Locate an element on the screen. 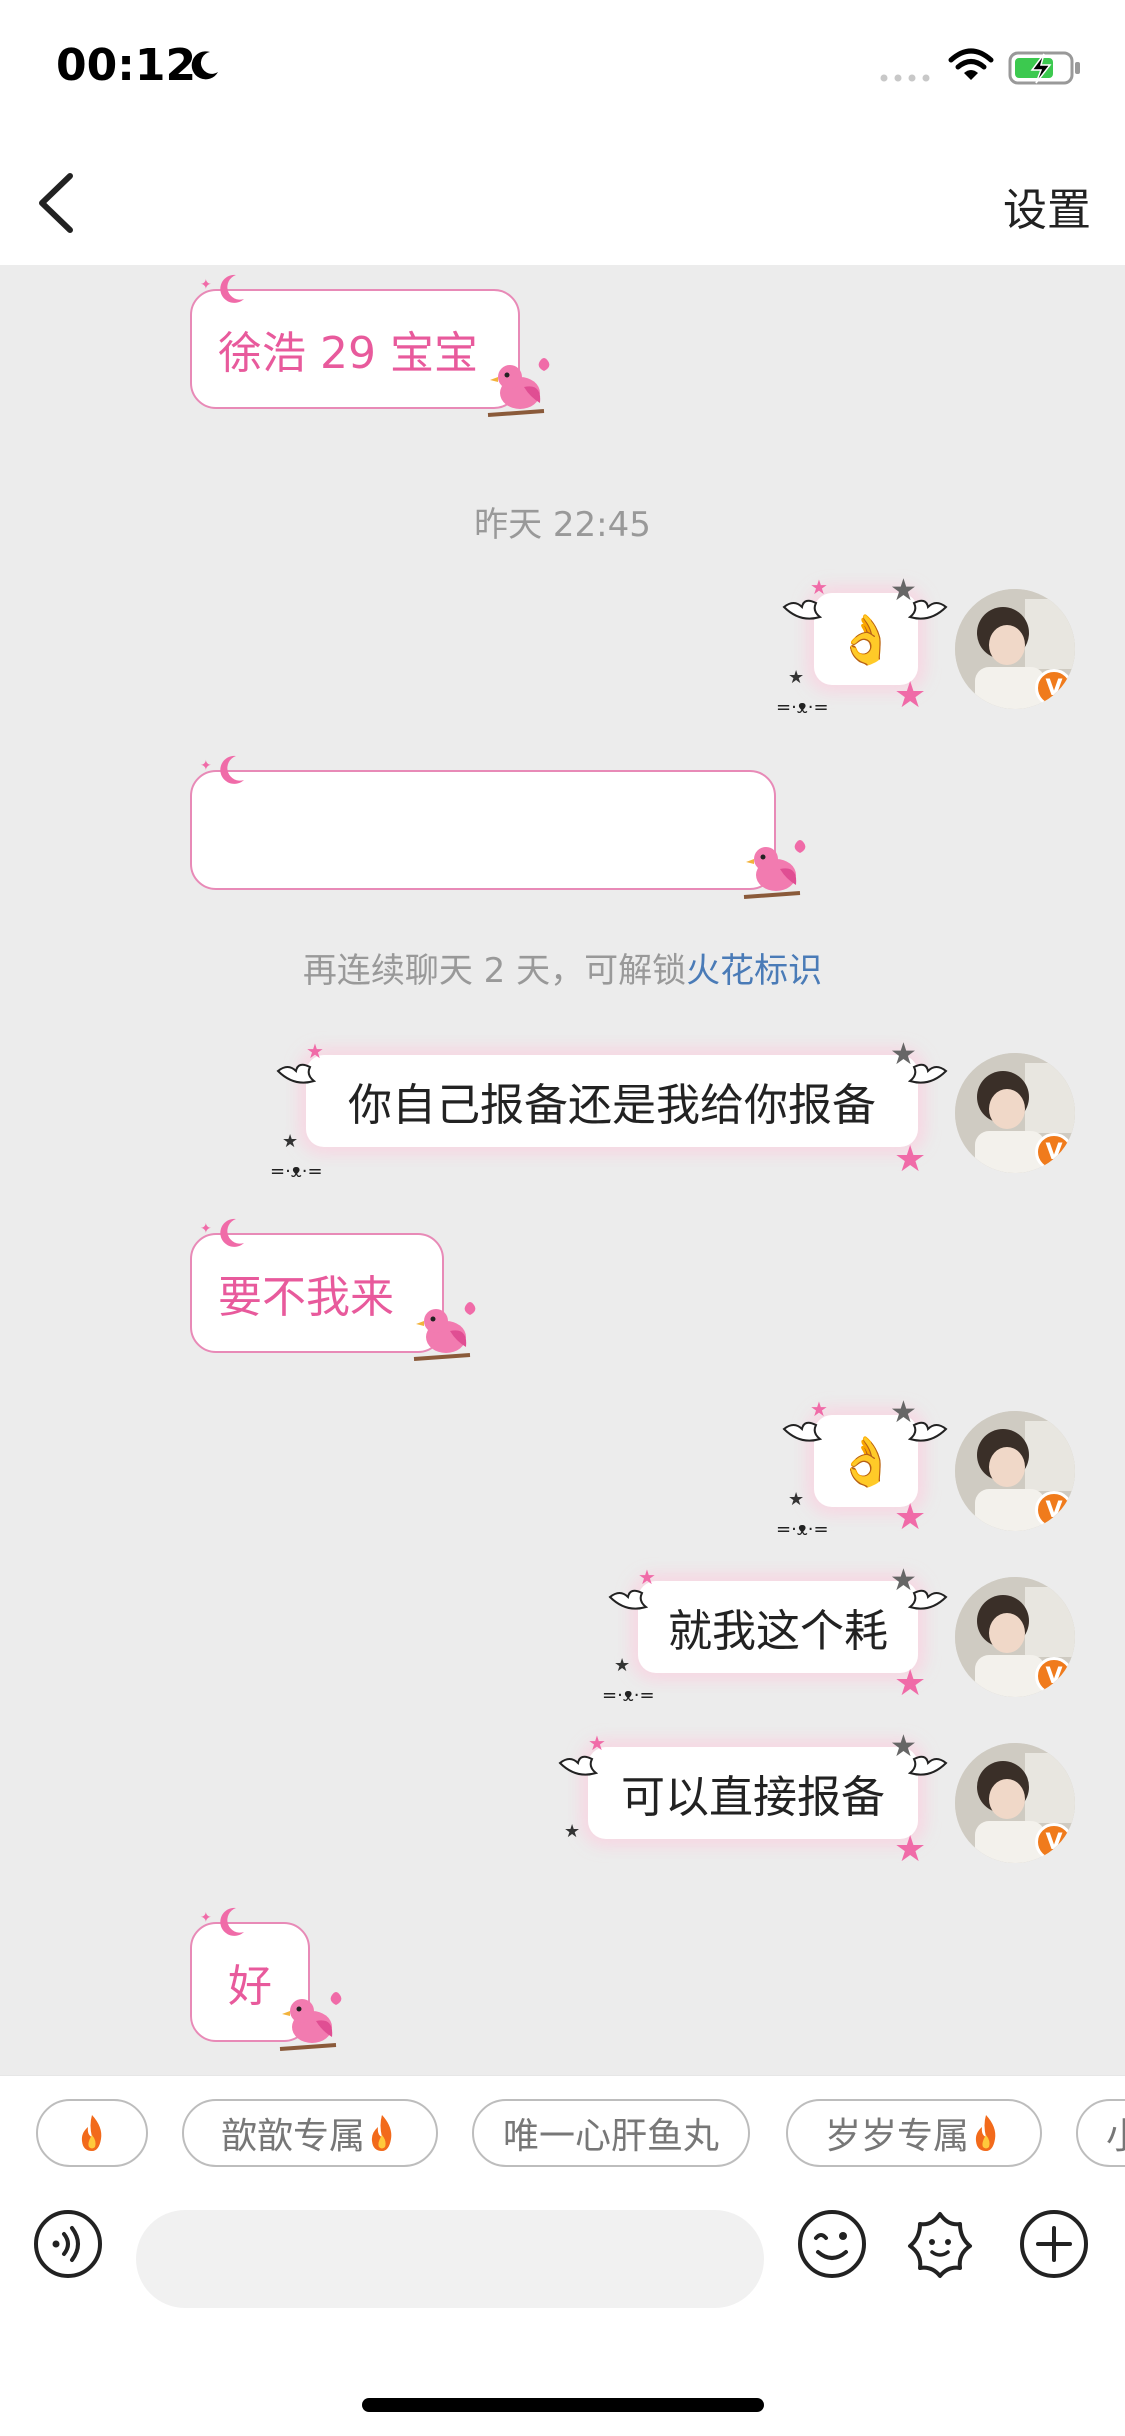  quick-reply-chip: 岁岁专属 is located at coordinates (914, 2133).